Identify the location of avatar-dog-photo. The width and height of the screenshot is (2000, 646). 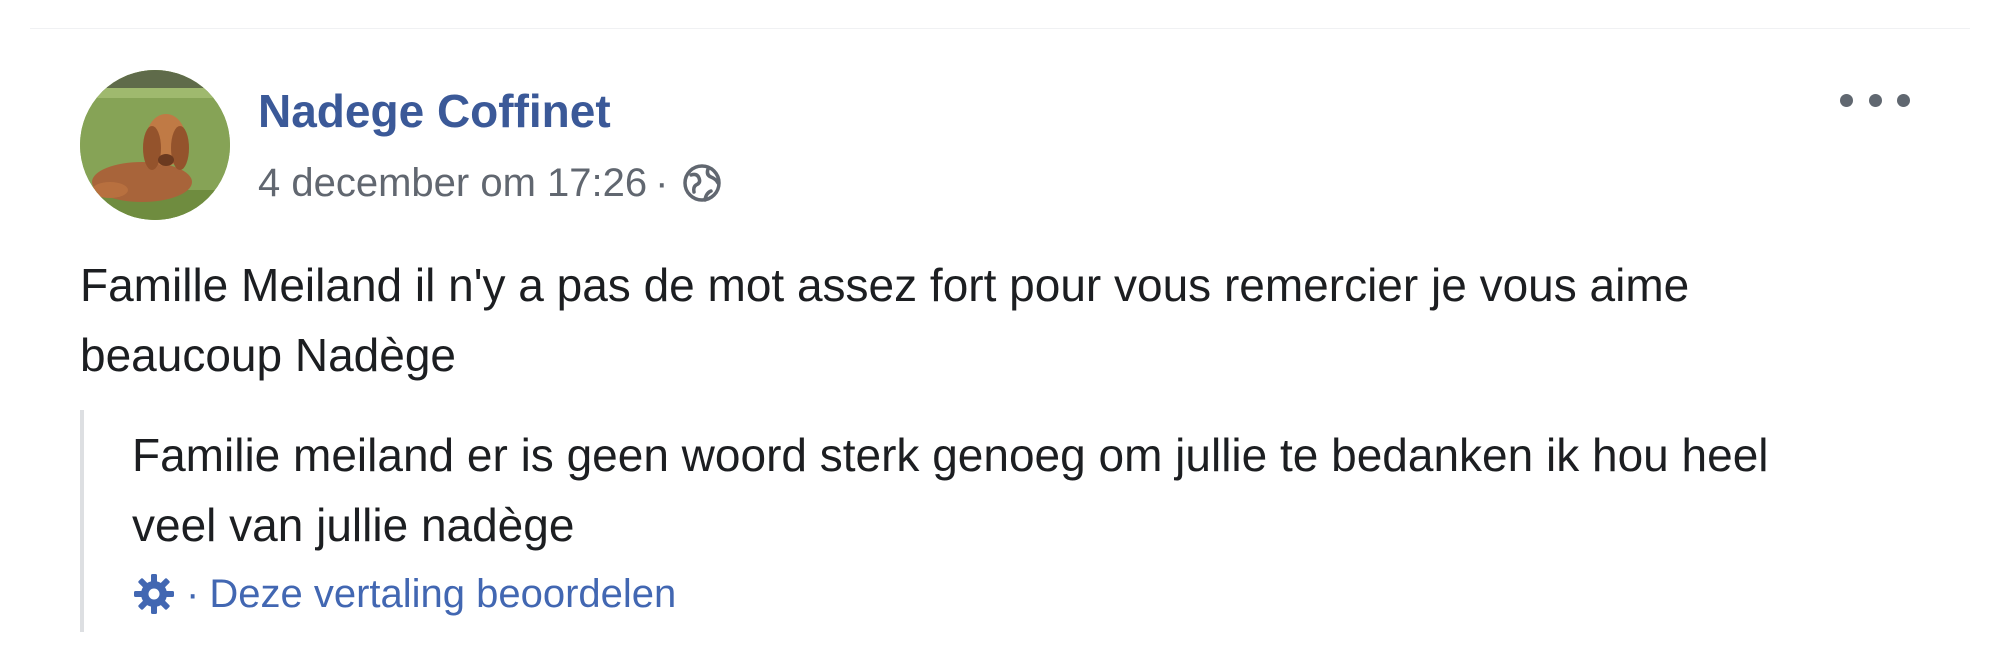
(155, 145).